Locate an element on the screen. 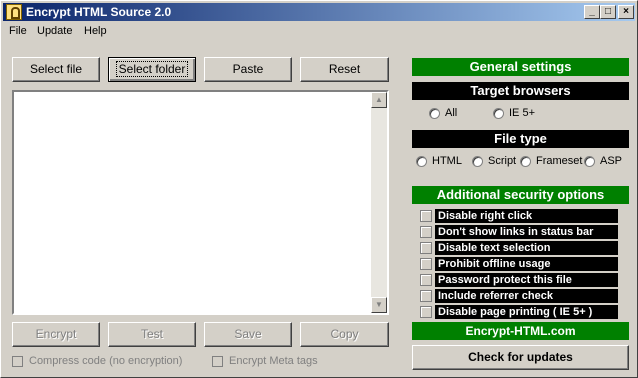 The width and height of the screenshot is (638, 378). menu-update: Update is located at coordinates (54, 31).